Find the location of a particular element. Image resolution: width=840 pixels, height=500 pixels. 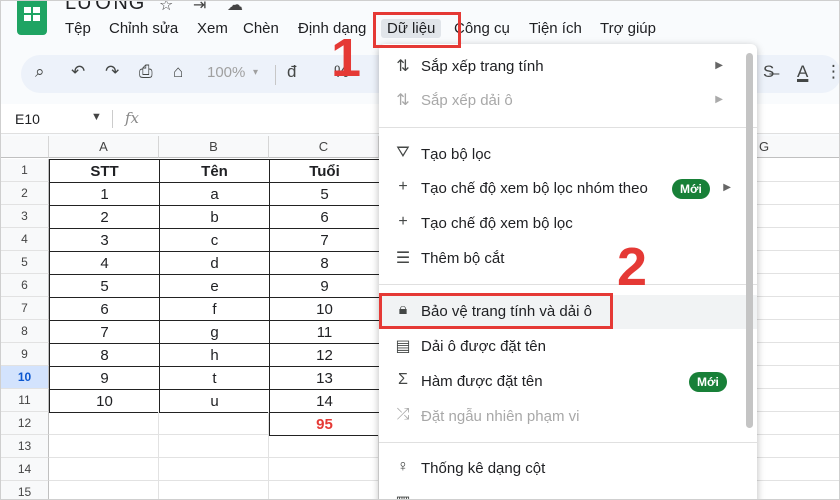

table-cell: 11 is located at coordinates (324, 332).